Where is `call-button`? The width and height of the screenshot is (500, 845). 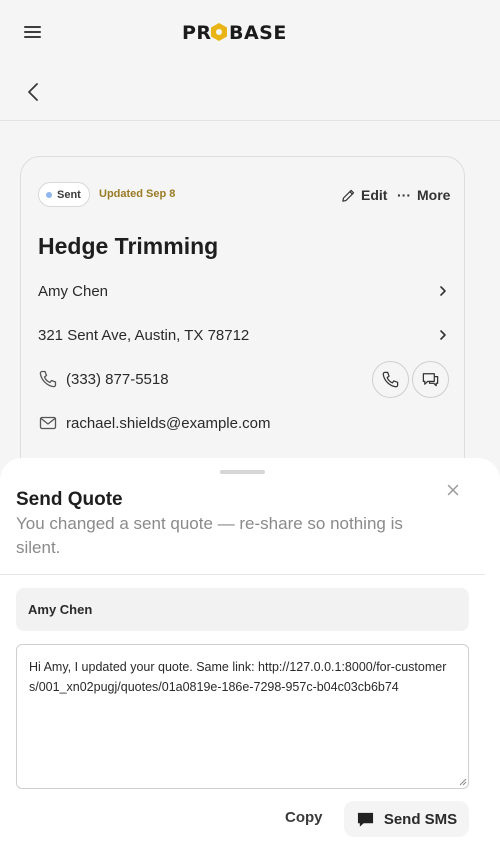 call-button is located at coordinates (390, 379).